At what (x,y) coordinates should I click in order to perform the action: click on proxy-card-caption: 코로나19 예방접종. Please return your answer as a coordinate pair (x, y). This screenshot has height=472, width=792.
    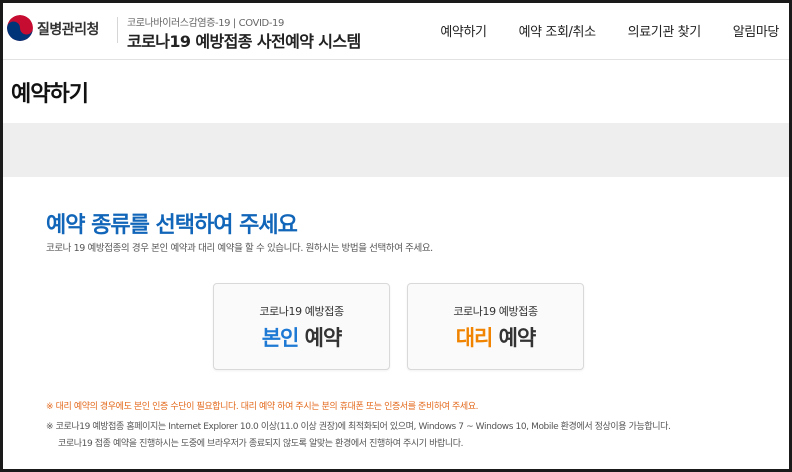
    Looking at the image, I should click on (495, 311).